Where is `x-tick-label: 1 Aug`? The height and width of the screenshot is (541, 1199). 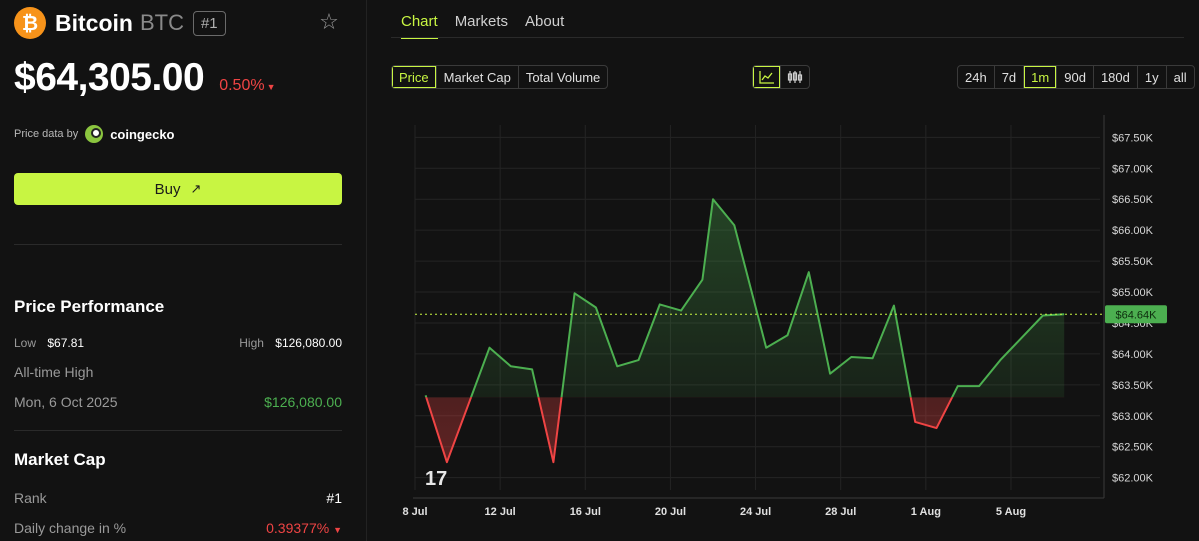 x-tick-label: 1 Aug is located at coordinates (926, 512).